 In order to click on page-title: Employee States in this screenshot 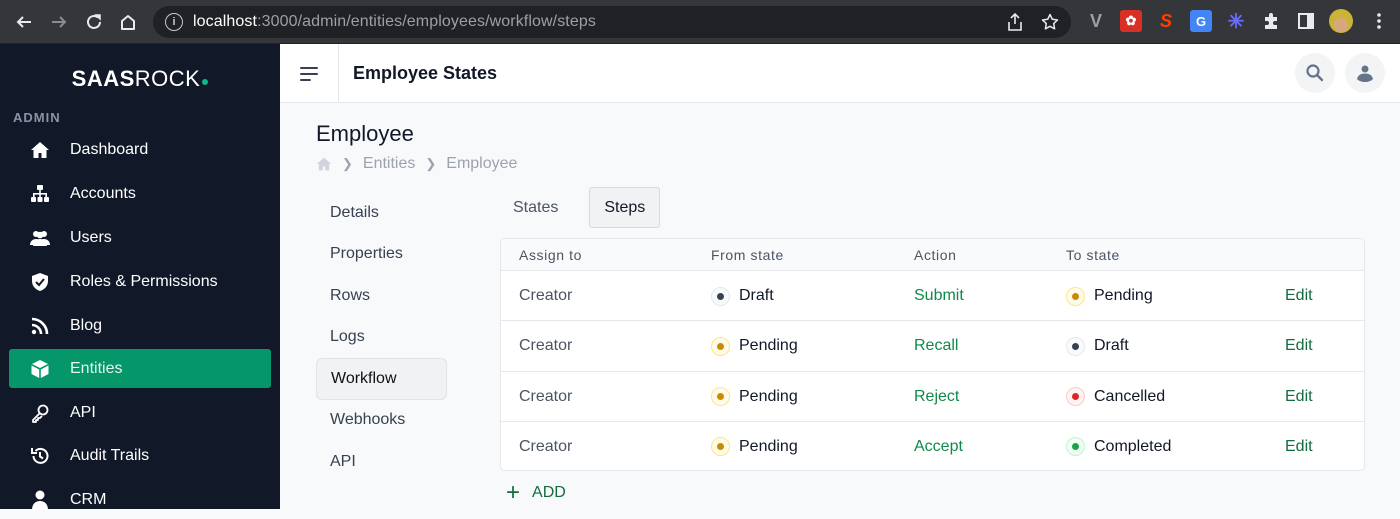, I will do `click(425, 73)`.